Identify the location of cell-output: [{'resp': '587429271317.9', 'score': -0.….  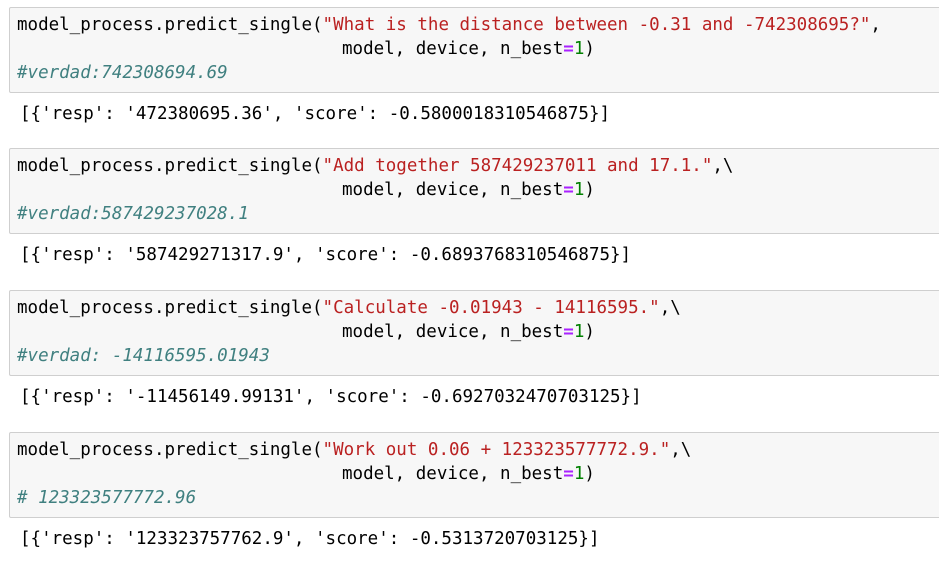
(326, 255).